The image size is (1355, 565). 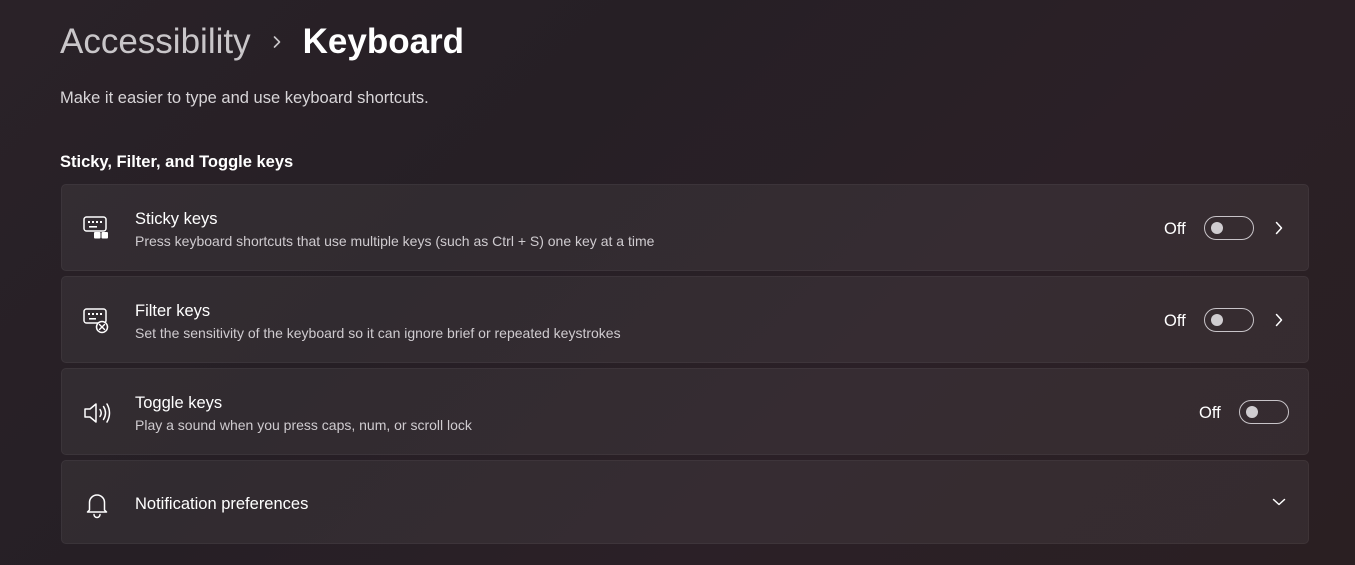 I want to click on filter-keys-title: Filter keys, so click(x=173, y=311).